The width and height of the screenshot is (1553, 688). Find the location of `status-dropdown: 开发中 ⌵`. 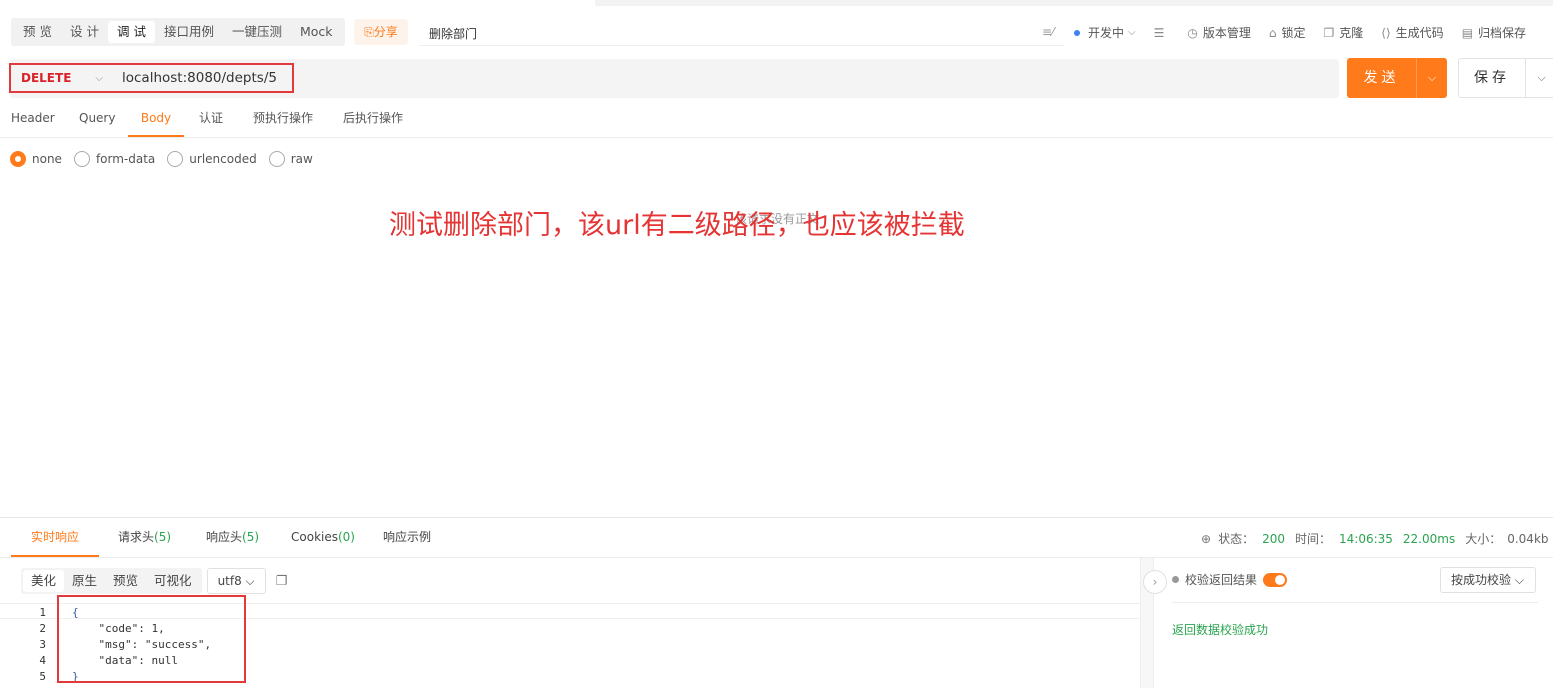

status-dropdown: 开发中 ⌵ is located at coordinates (1105, 32).